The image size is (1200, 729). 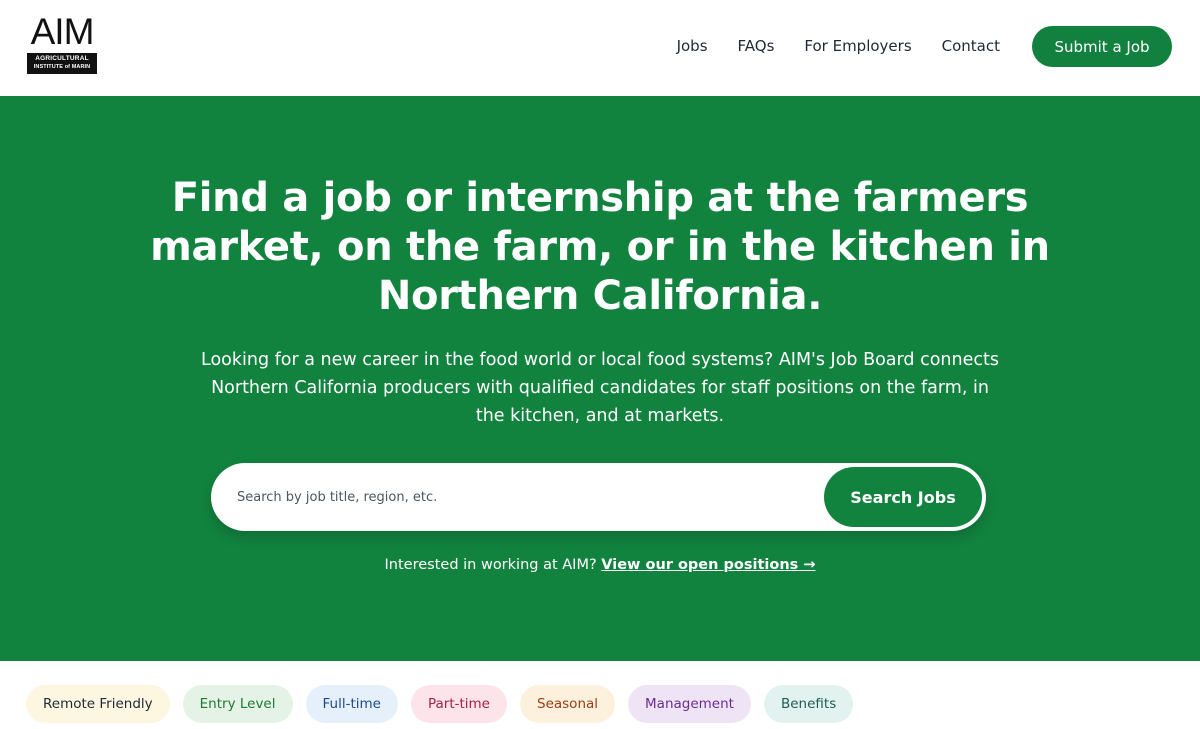 I want to click on aim-positions-text: Interested in working at AIM?, so click(x=490, y=565).